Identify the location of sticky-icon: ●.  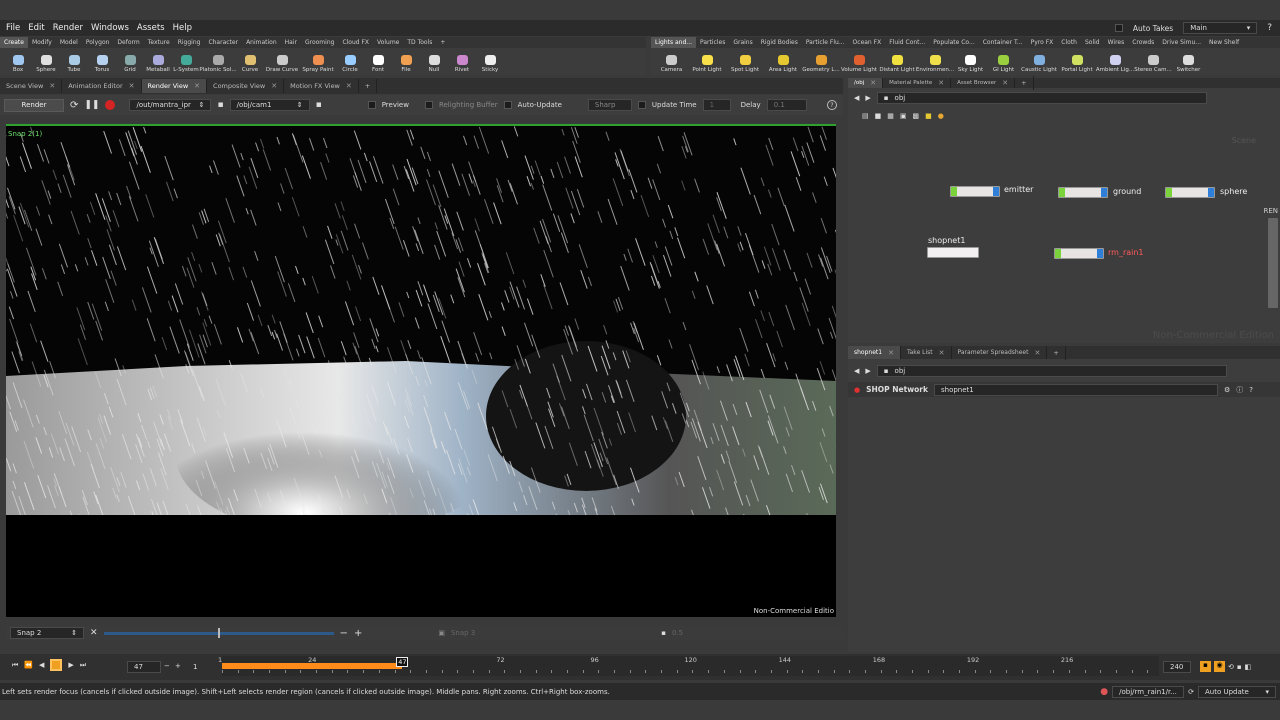
(941, 116).